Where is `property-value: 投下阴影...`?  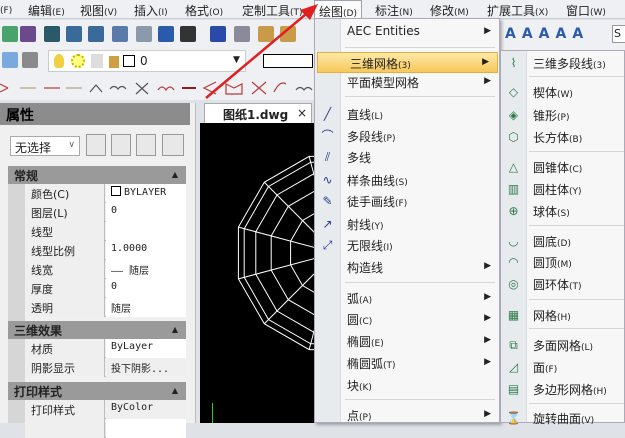 property-value: 投下阴影... is located at coordinates (146, 367).